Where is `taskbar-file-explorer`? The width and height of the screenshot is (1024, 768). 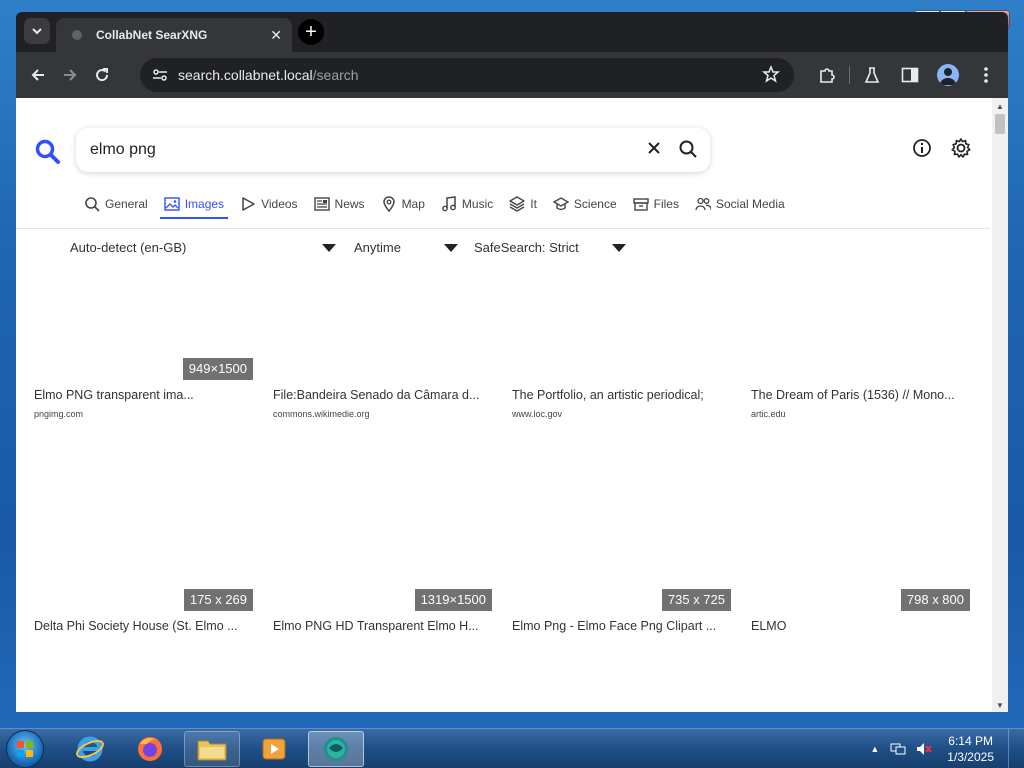 taskbar-file-explorer is located at coordinates (212, 749).